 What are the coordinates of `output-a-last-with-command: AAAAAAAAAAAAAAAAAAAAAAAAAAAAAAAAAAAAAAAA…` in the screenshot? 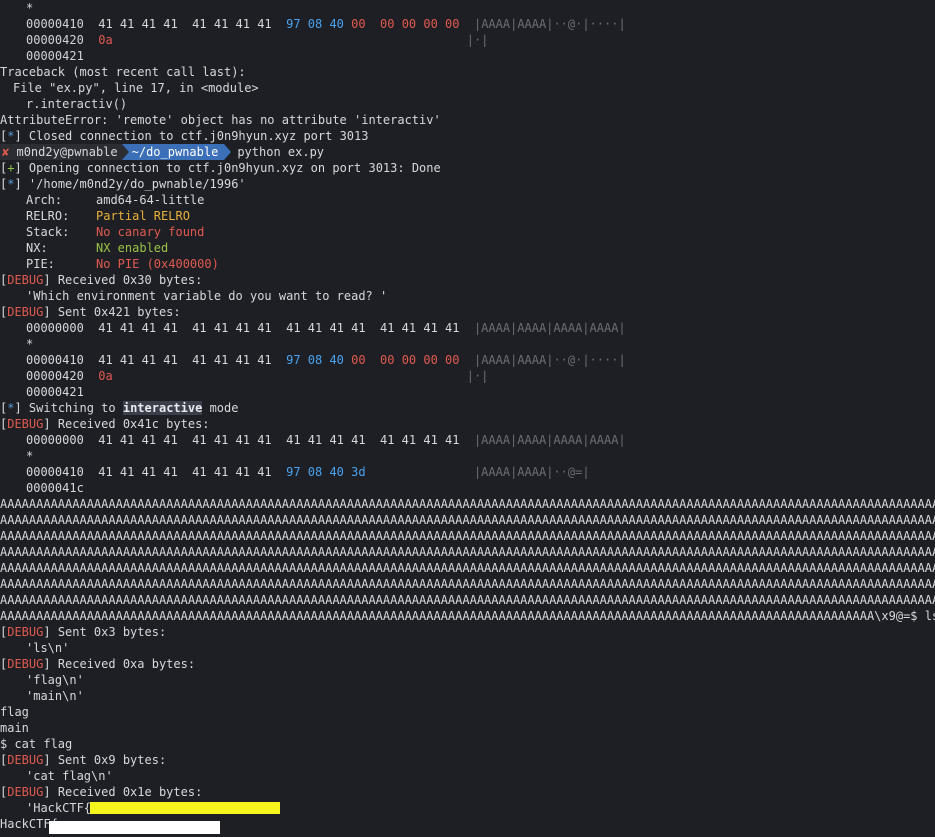 It's located at (467, 616).